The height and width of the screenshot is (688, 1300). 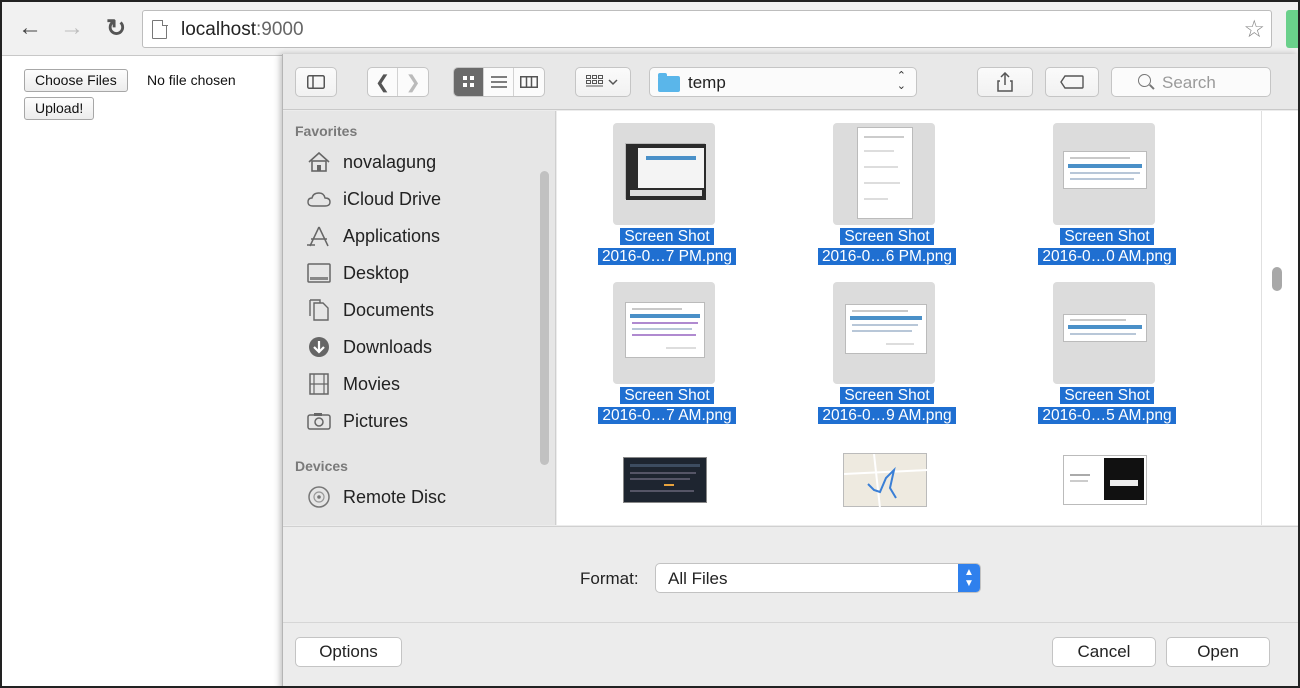 What do you see at coordinates (374, 199) in the screenshot?
I see `sidebar-item-icloud: iCloud Drive` at bounding box center [374, 199].